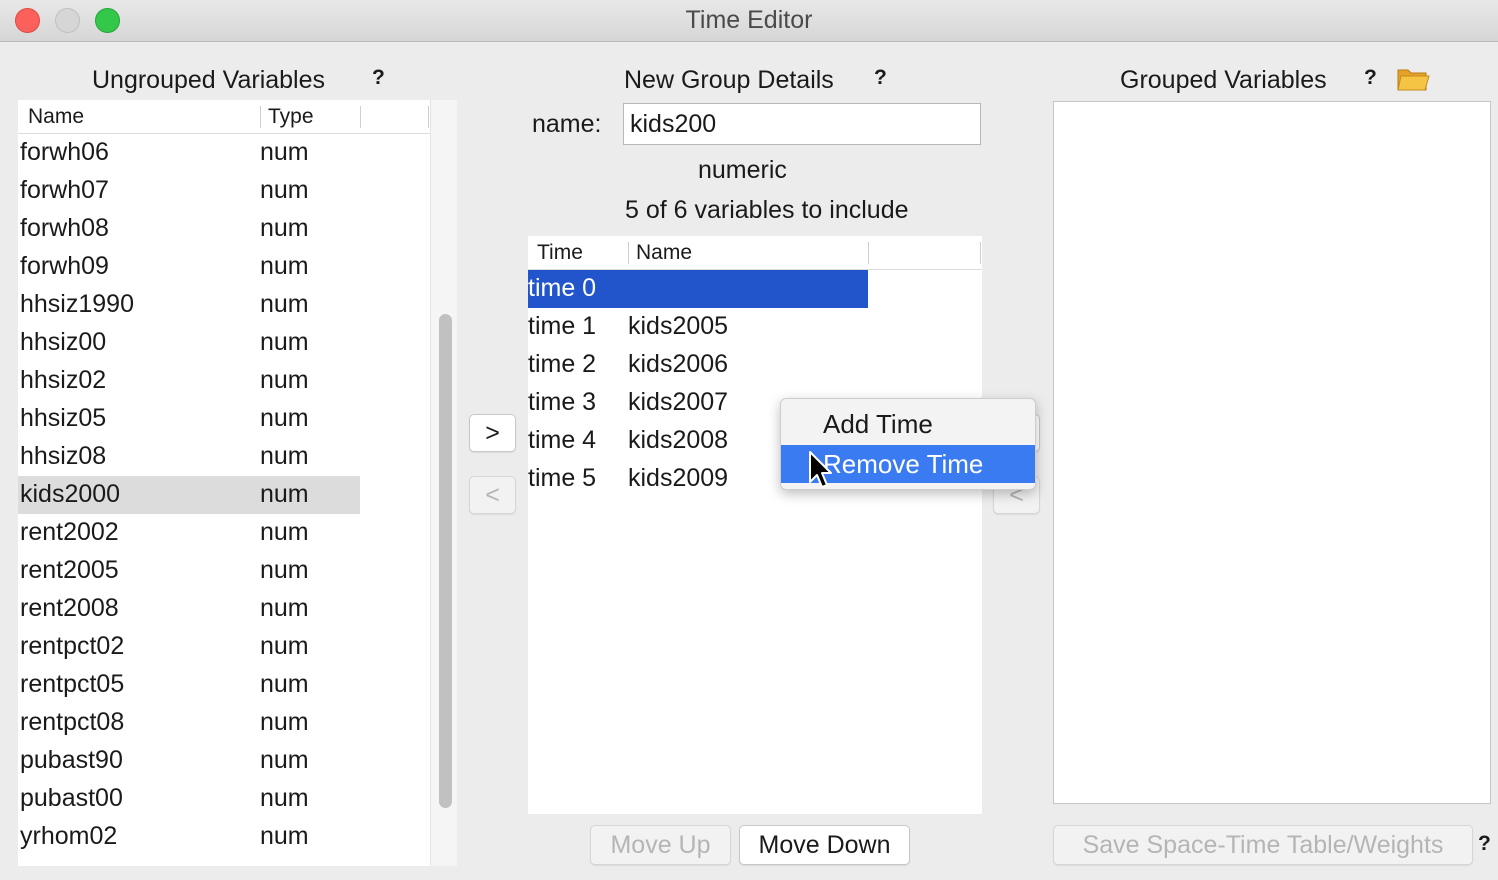  I want to click on remove-from-group-button: <, so click(492, 495).